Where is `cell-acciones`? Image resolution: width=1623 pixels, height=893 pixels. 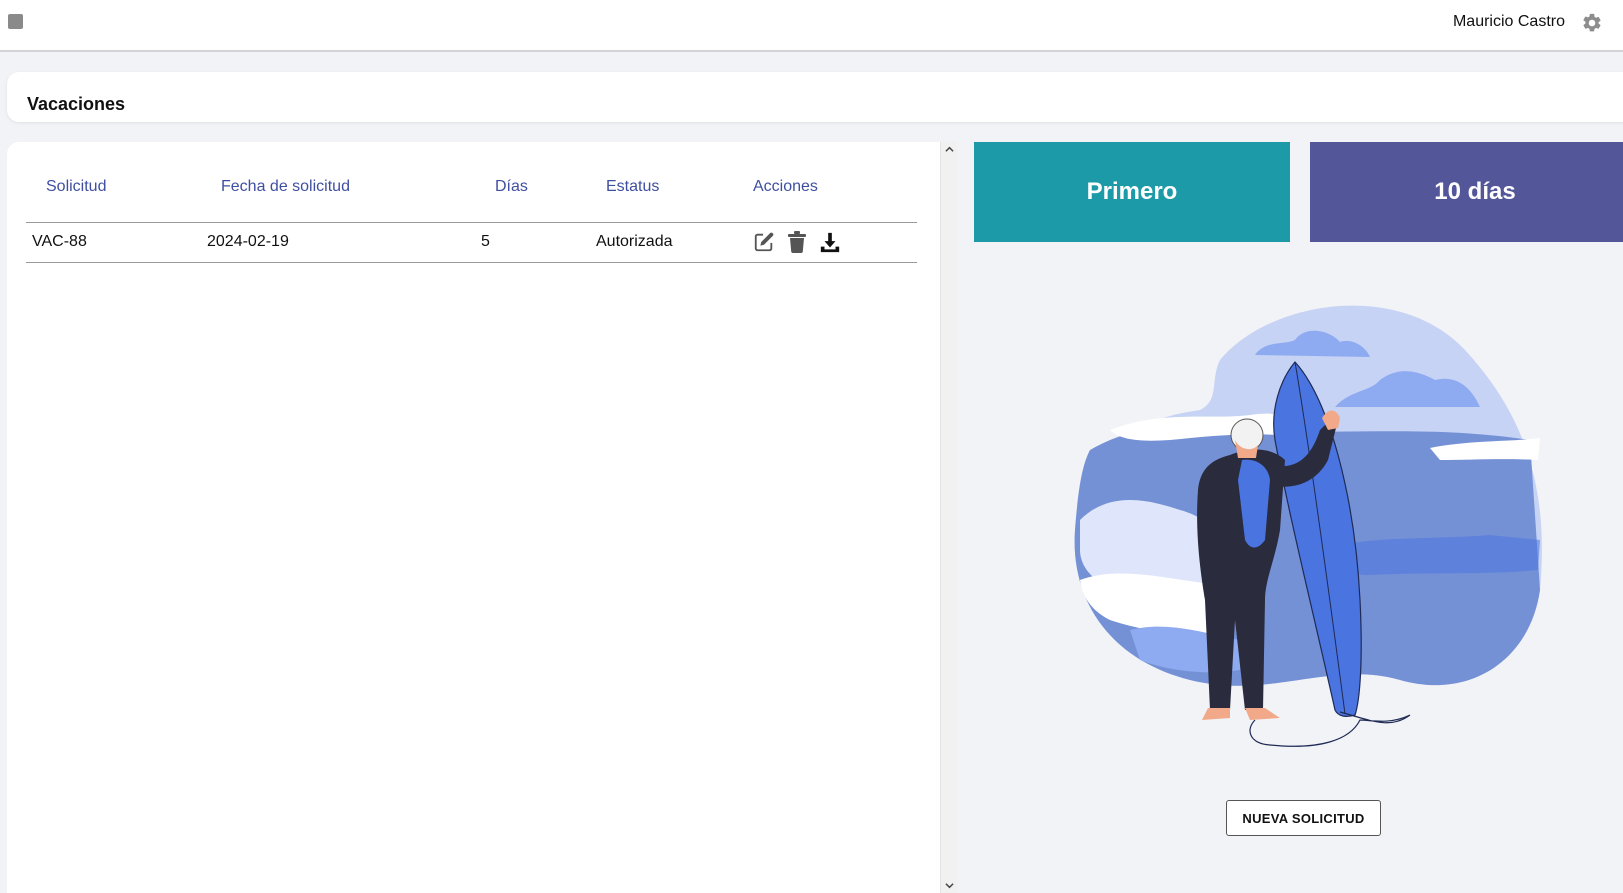 cell-acciones is located at coordinates (828, 242).